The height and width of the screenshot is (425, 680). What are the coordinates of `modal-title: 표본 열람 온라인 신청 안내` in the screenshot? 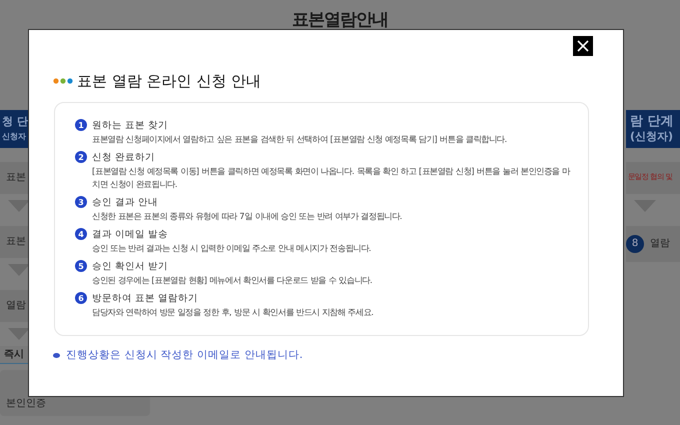 It's located at (169, 81).